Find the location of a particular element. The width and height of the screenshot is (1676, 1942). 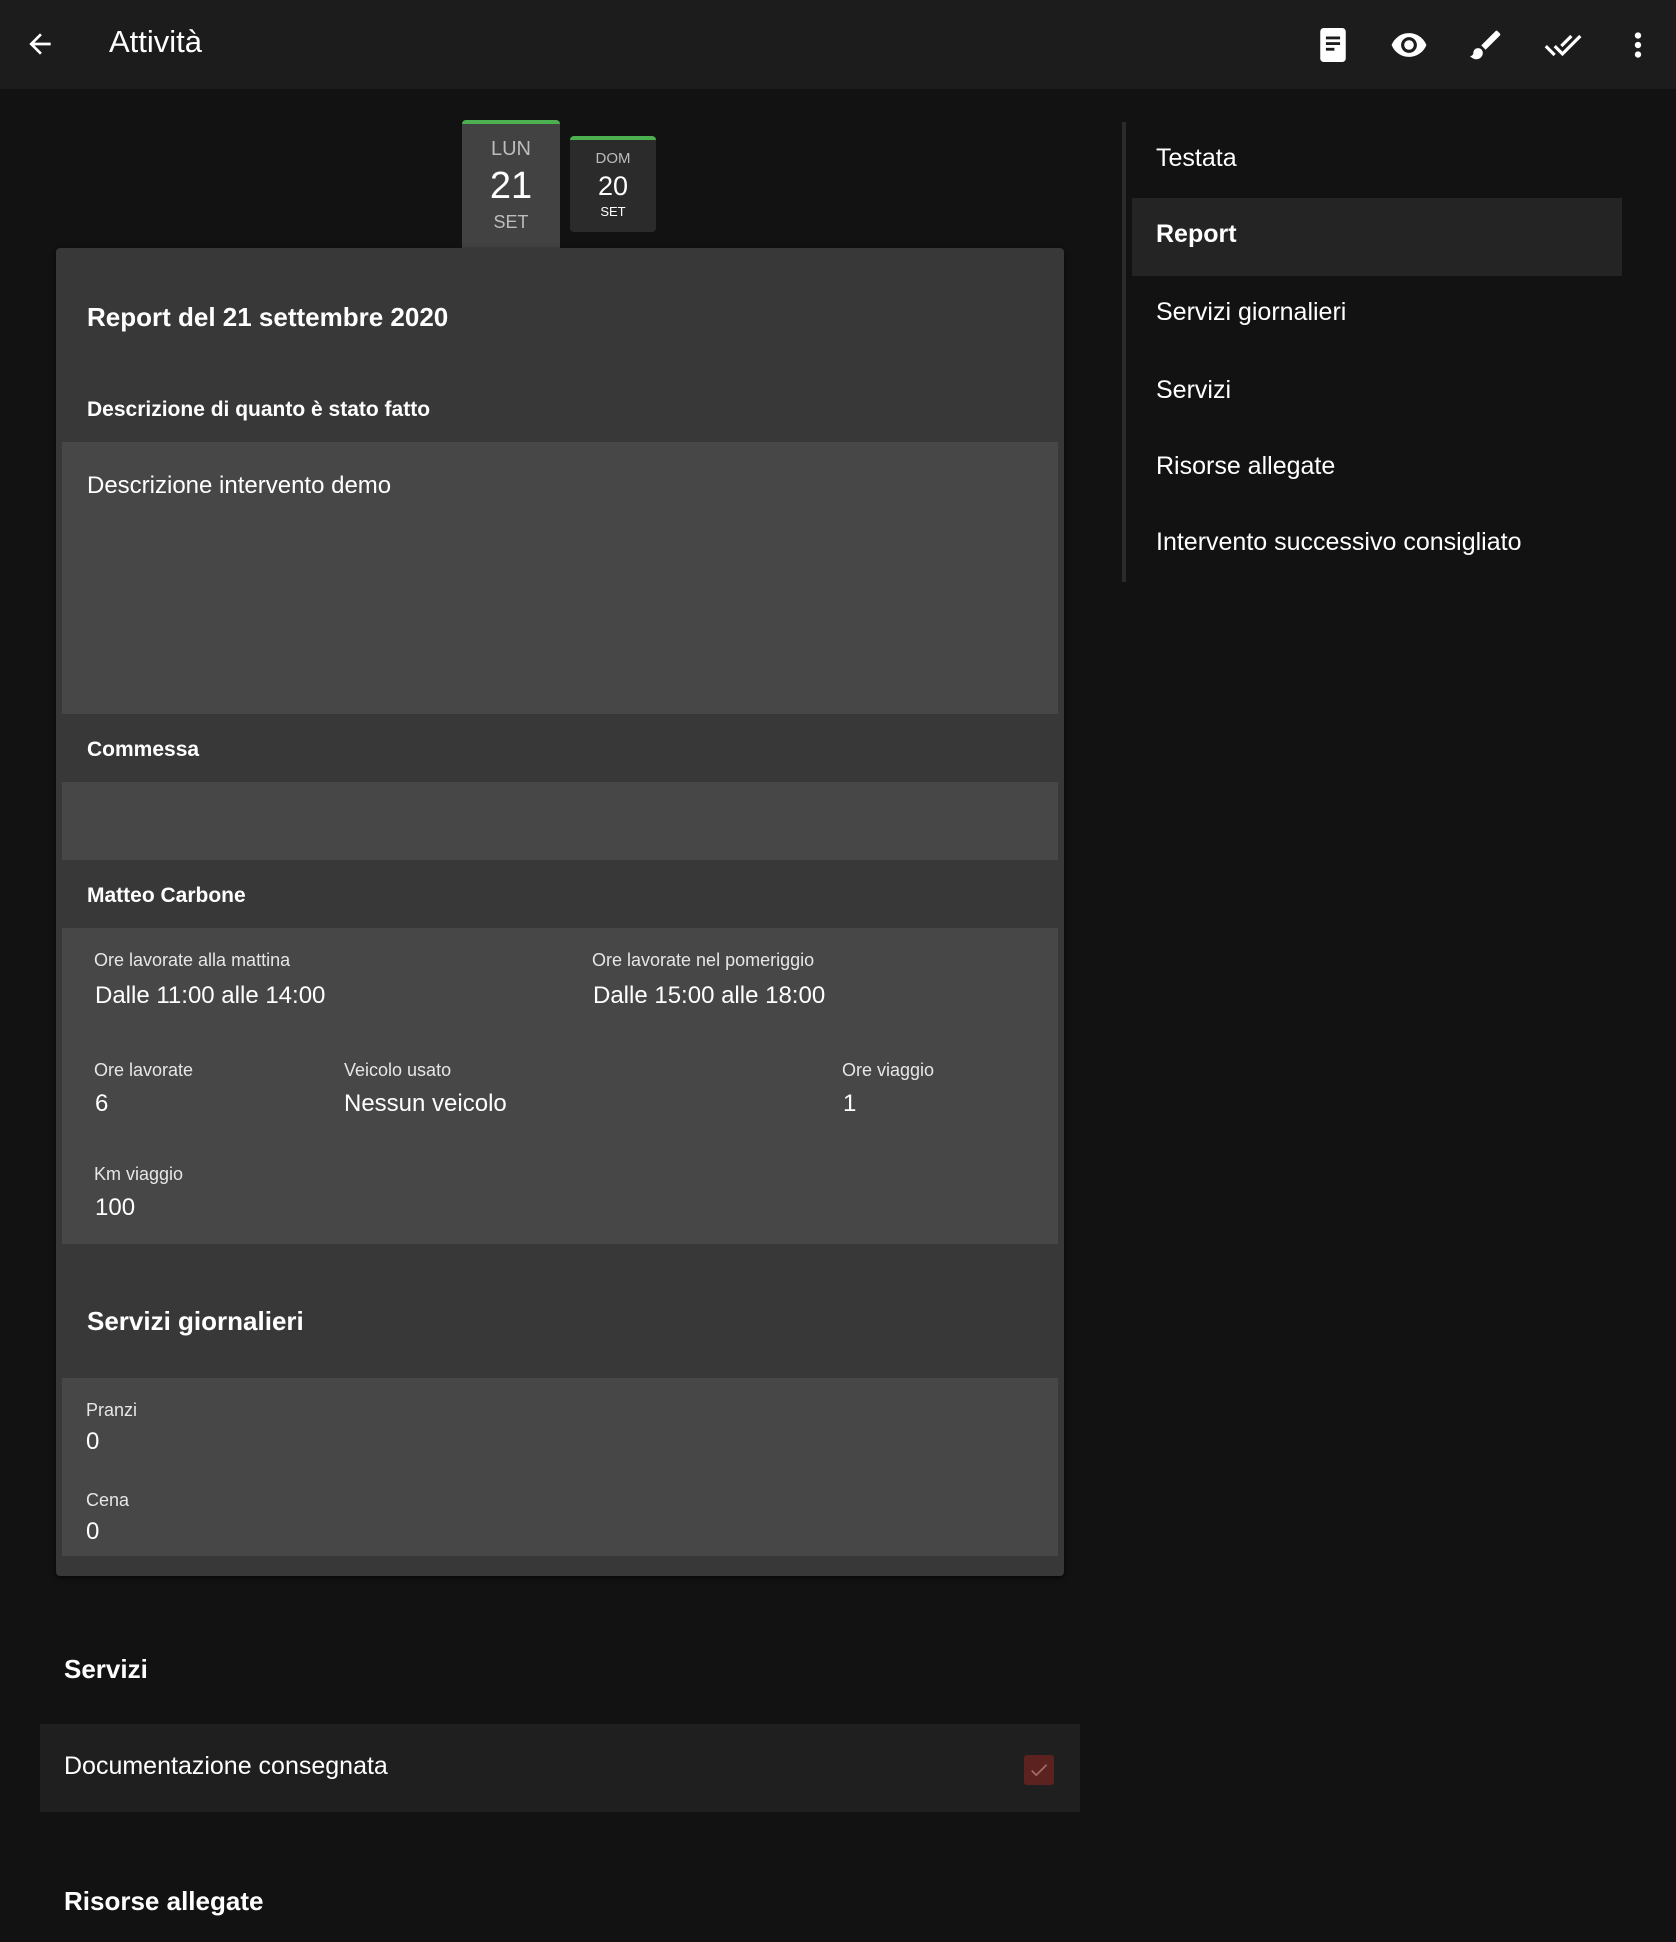

vehicle-label: Veicolo usato is located at coordinates (398, 1070).